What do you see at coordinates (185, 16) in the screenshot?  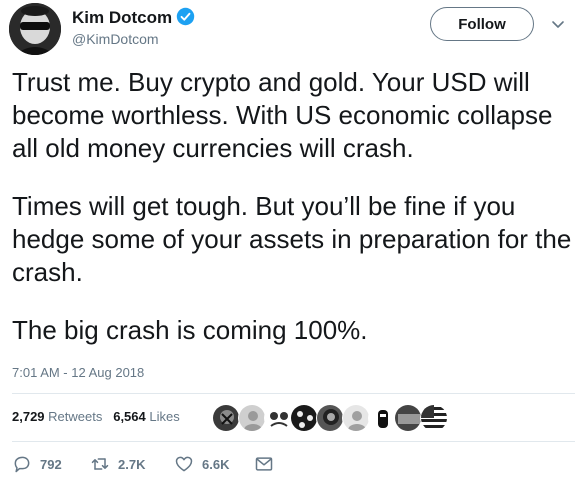 I see `verified-icon` at bounding box center [185, 16].